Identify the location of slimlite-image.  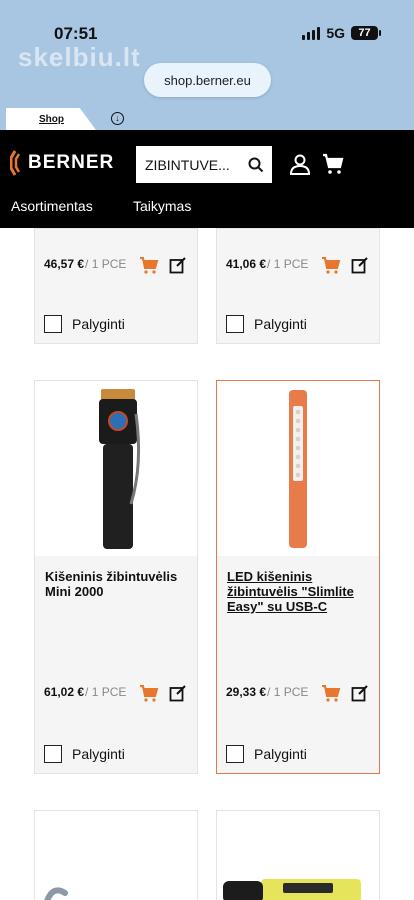
(298, 469).